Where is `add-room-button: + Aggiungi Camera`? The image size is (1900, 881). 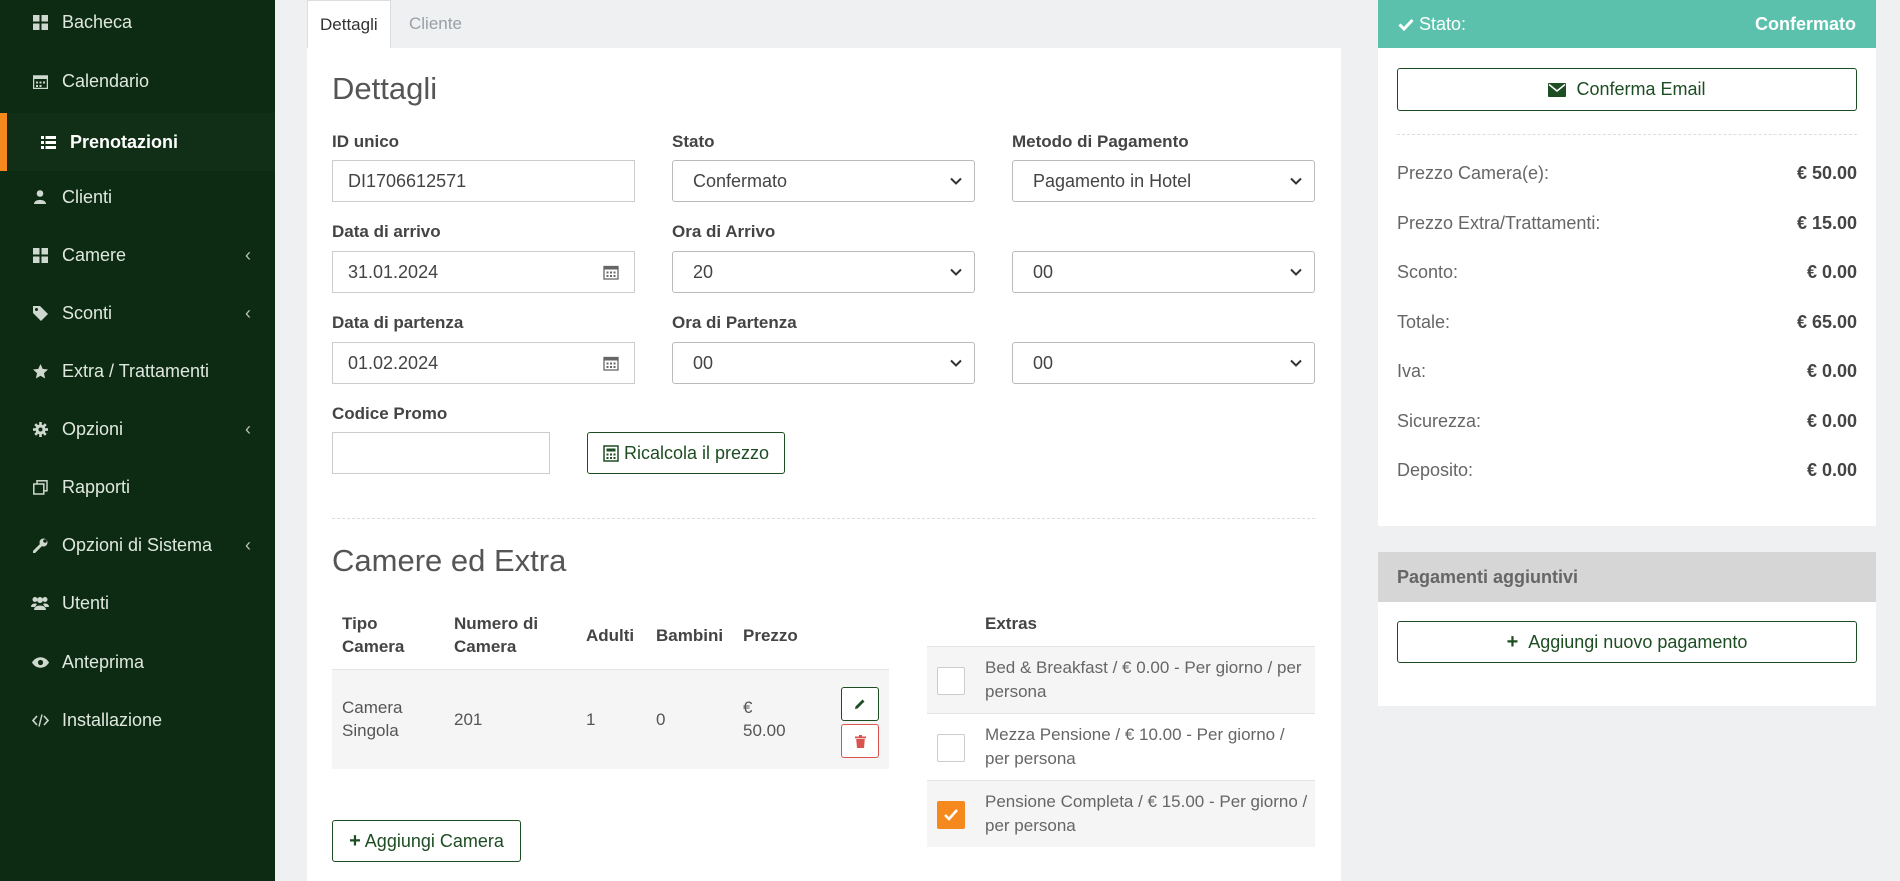
add-room-button: + Aggiungi Camera is located at coordinates (426, 841).